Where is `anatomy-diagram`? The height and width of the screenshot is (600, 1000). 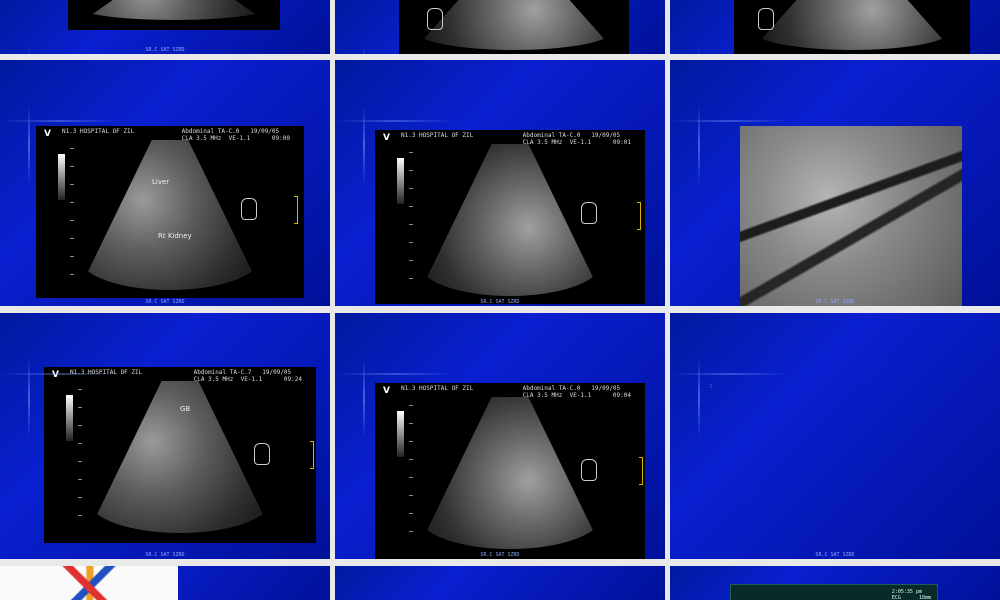
anatomy-diagram is located at coordinates (89, 583).